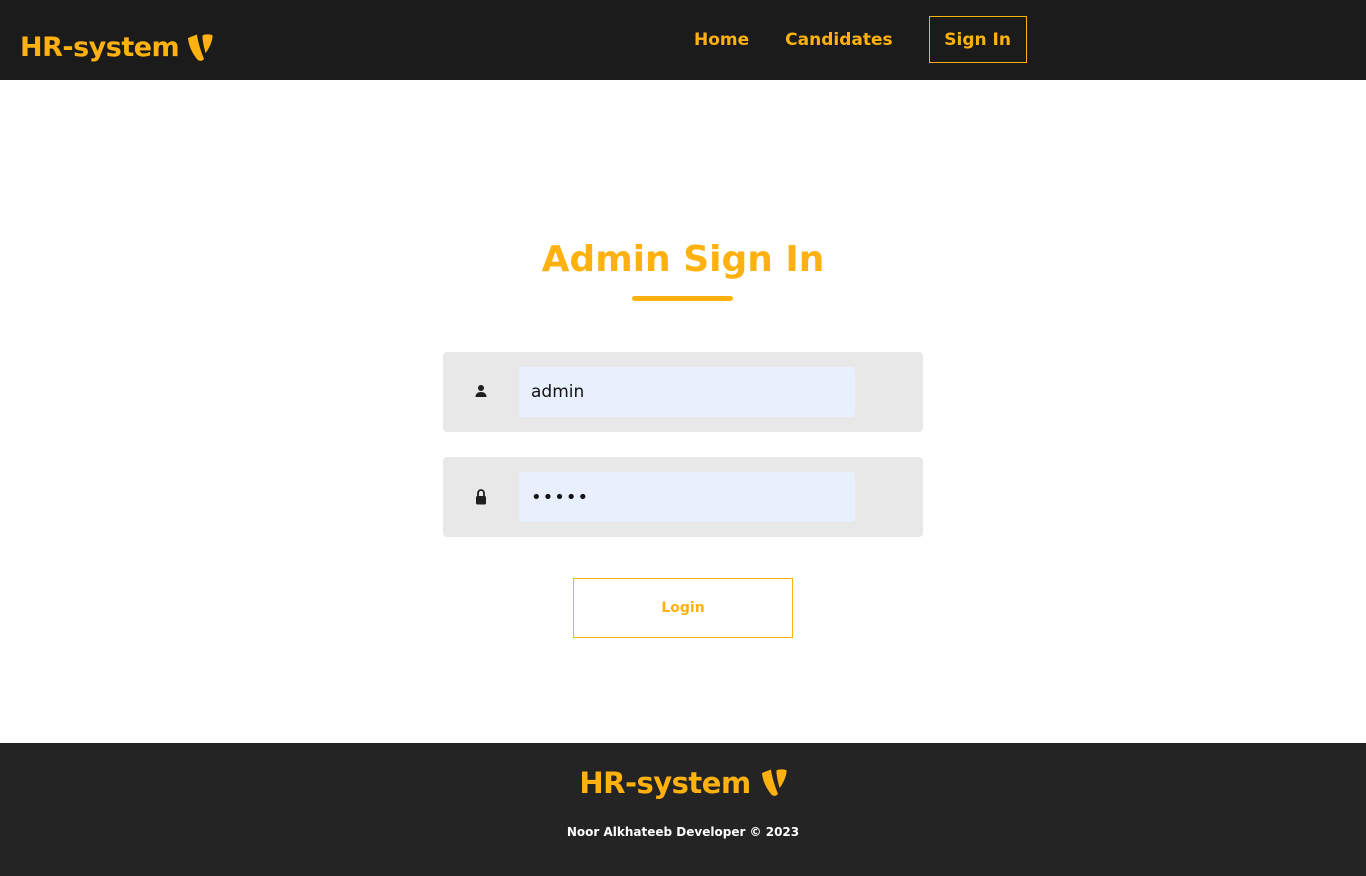  Describe the element at coordinates (683, 259) in the screenshot. I see `page-title: Admin Sign In` at that location.